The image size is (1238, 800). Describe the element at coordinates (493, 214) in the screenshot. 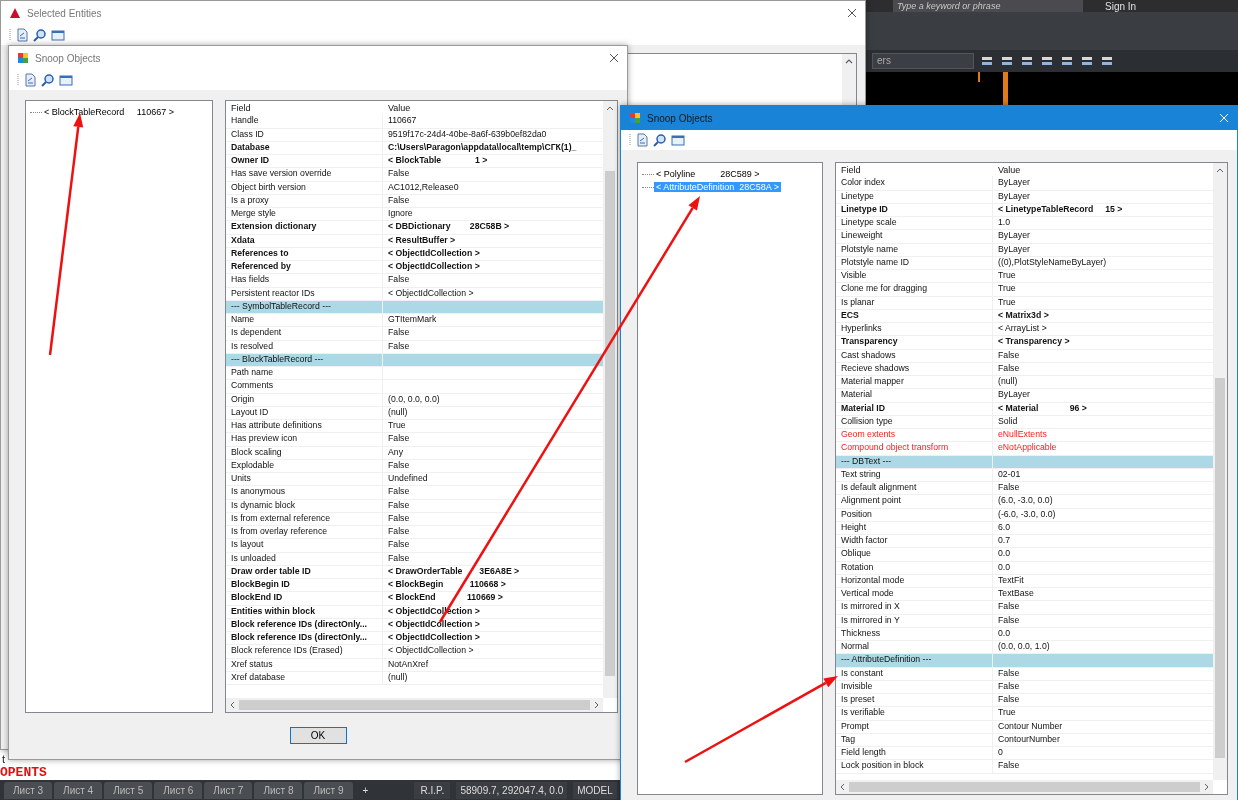

I see `table-cell: Ignore` at that location.